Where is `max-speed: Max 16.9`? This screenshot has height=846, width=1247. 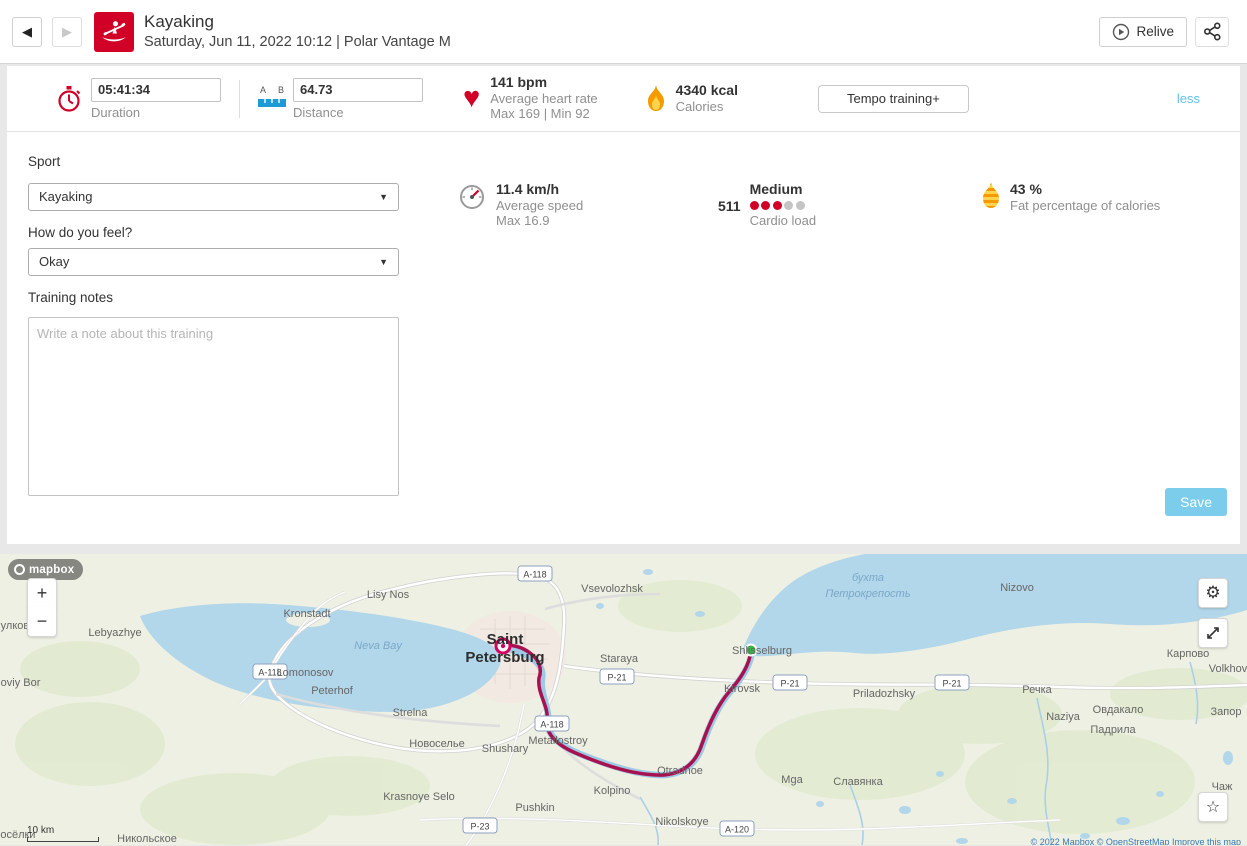
max-speed: Max 16.9 is located at coordinates (523, 220).